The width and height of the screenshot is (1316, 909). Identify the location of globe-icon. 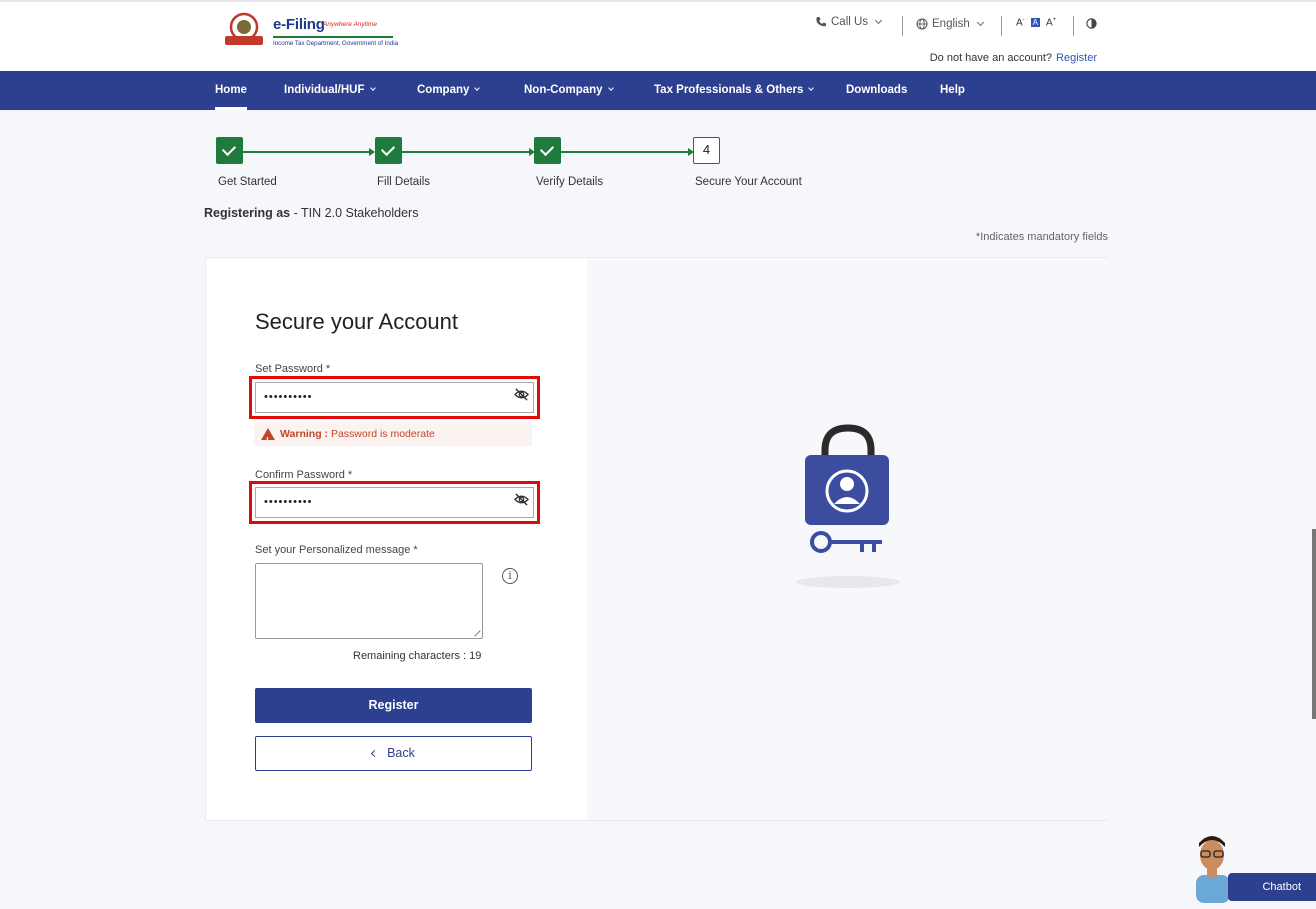
(922, 24).